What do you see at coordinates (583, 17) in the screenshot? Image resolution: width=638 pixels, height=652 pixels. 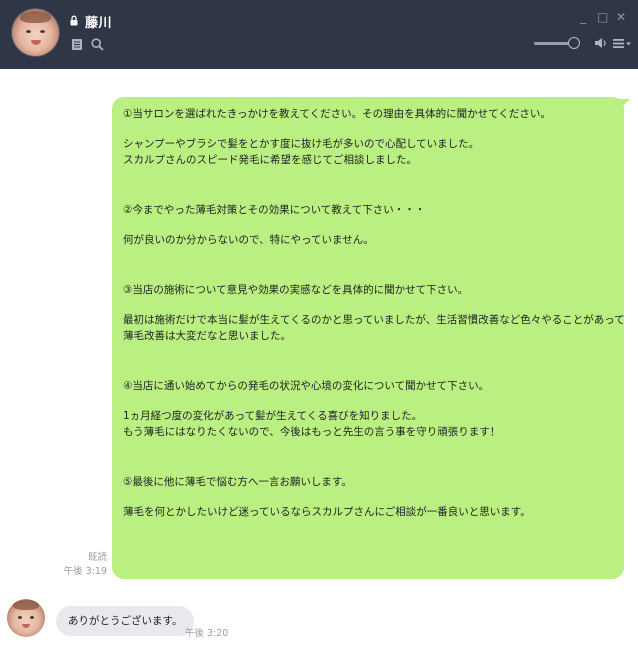 I see `minimize-icon: _` at bounding box center [583, 17].